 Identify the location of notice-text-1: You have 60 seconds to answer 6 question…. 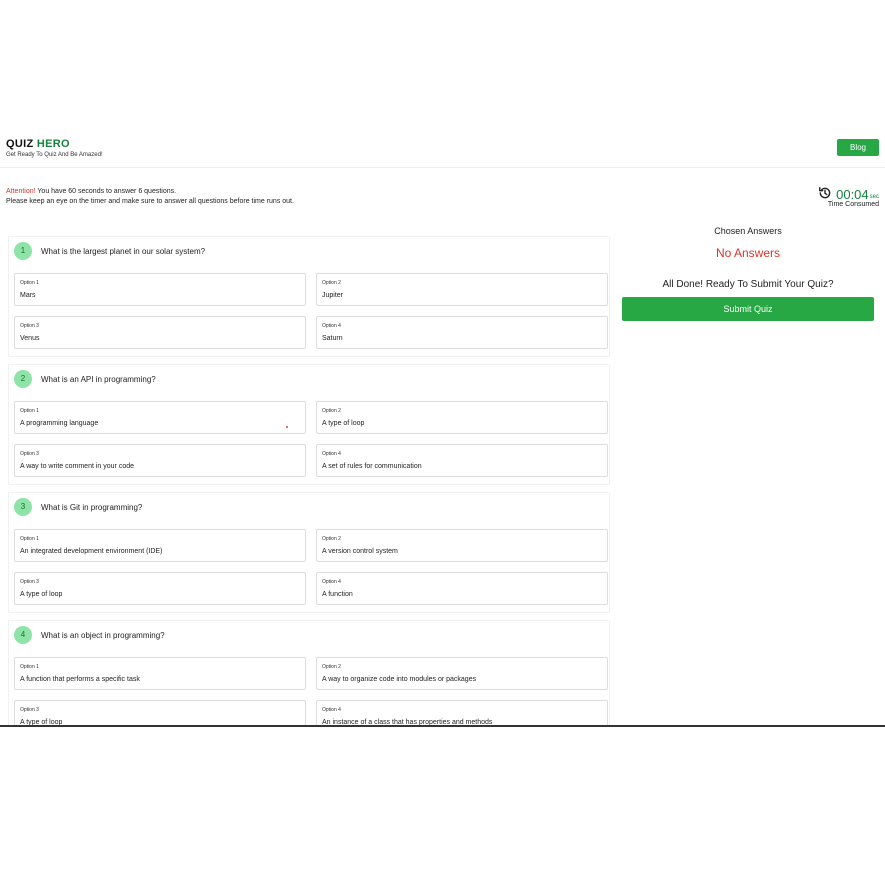
(106, 191).